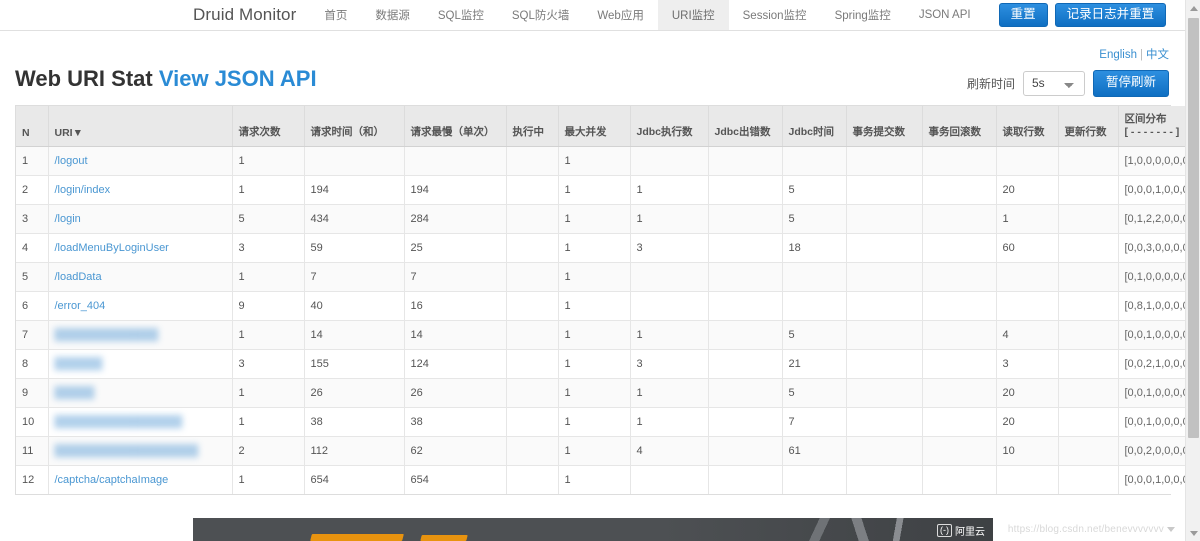 The height and width of the screenshot is (541, 1200). What do you see at coordinates (354, 335) in the screenshot?
I see `cell-request-time-sum: 14` at bounding box center [354, 335].